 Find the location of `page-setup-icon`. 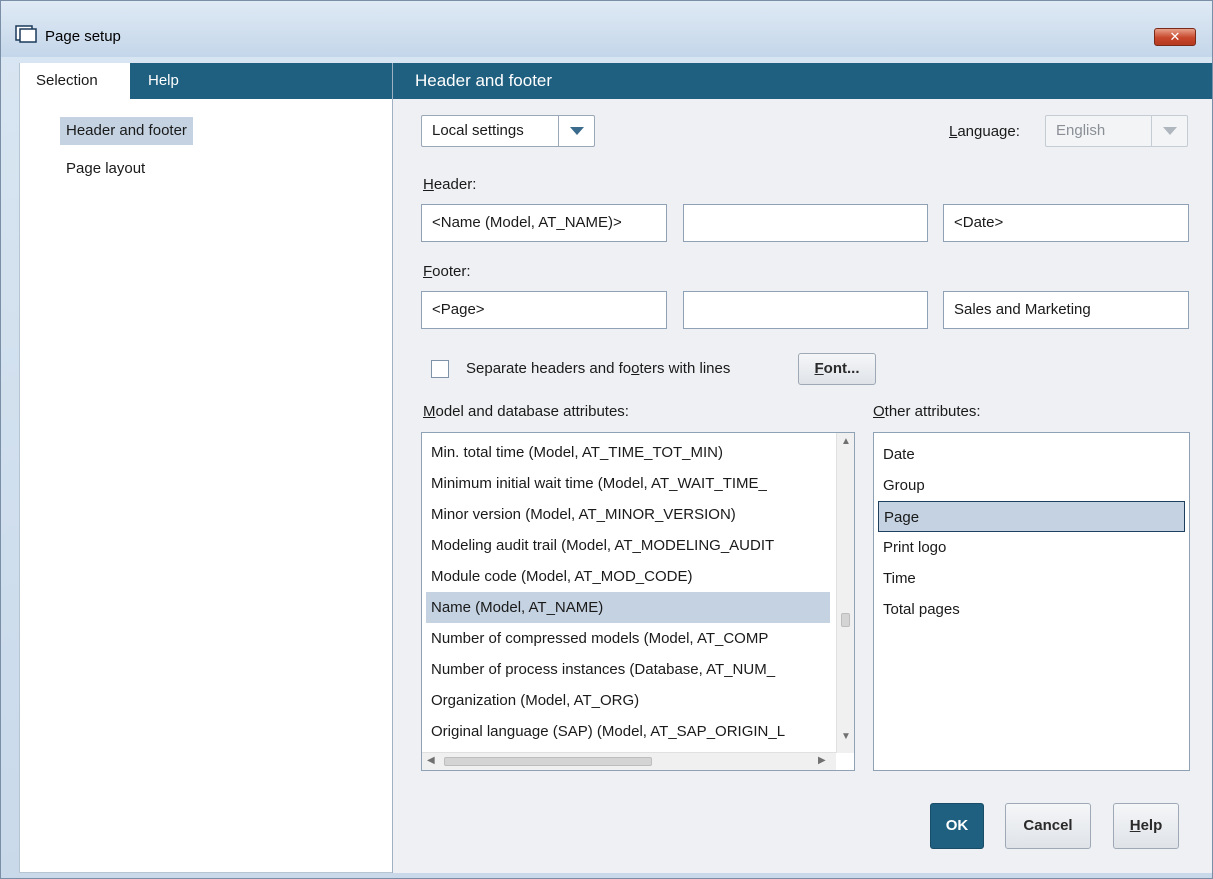

page-setup-icon is located at coordinates (26, 34).